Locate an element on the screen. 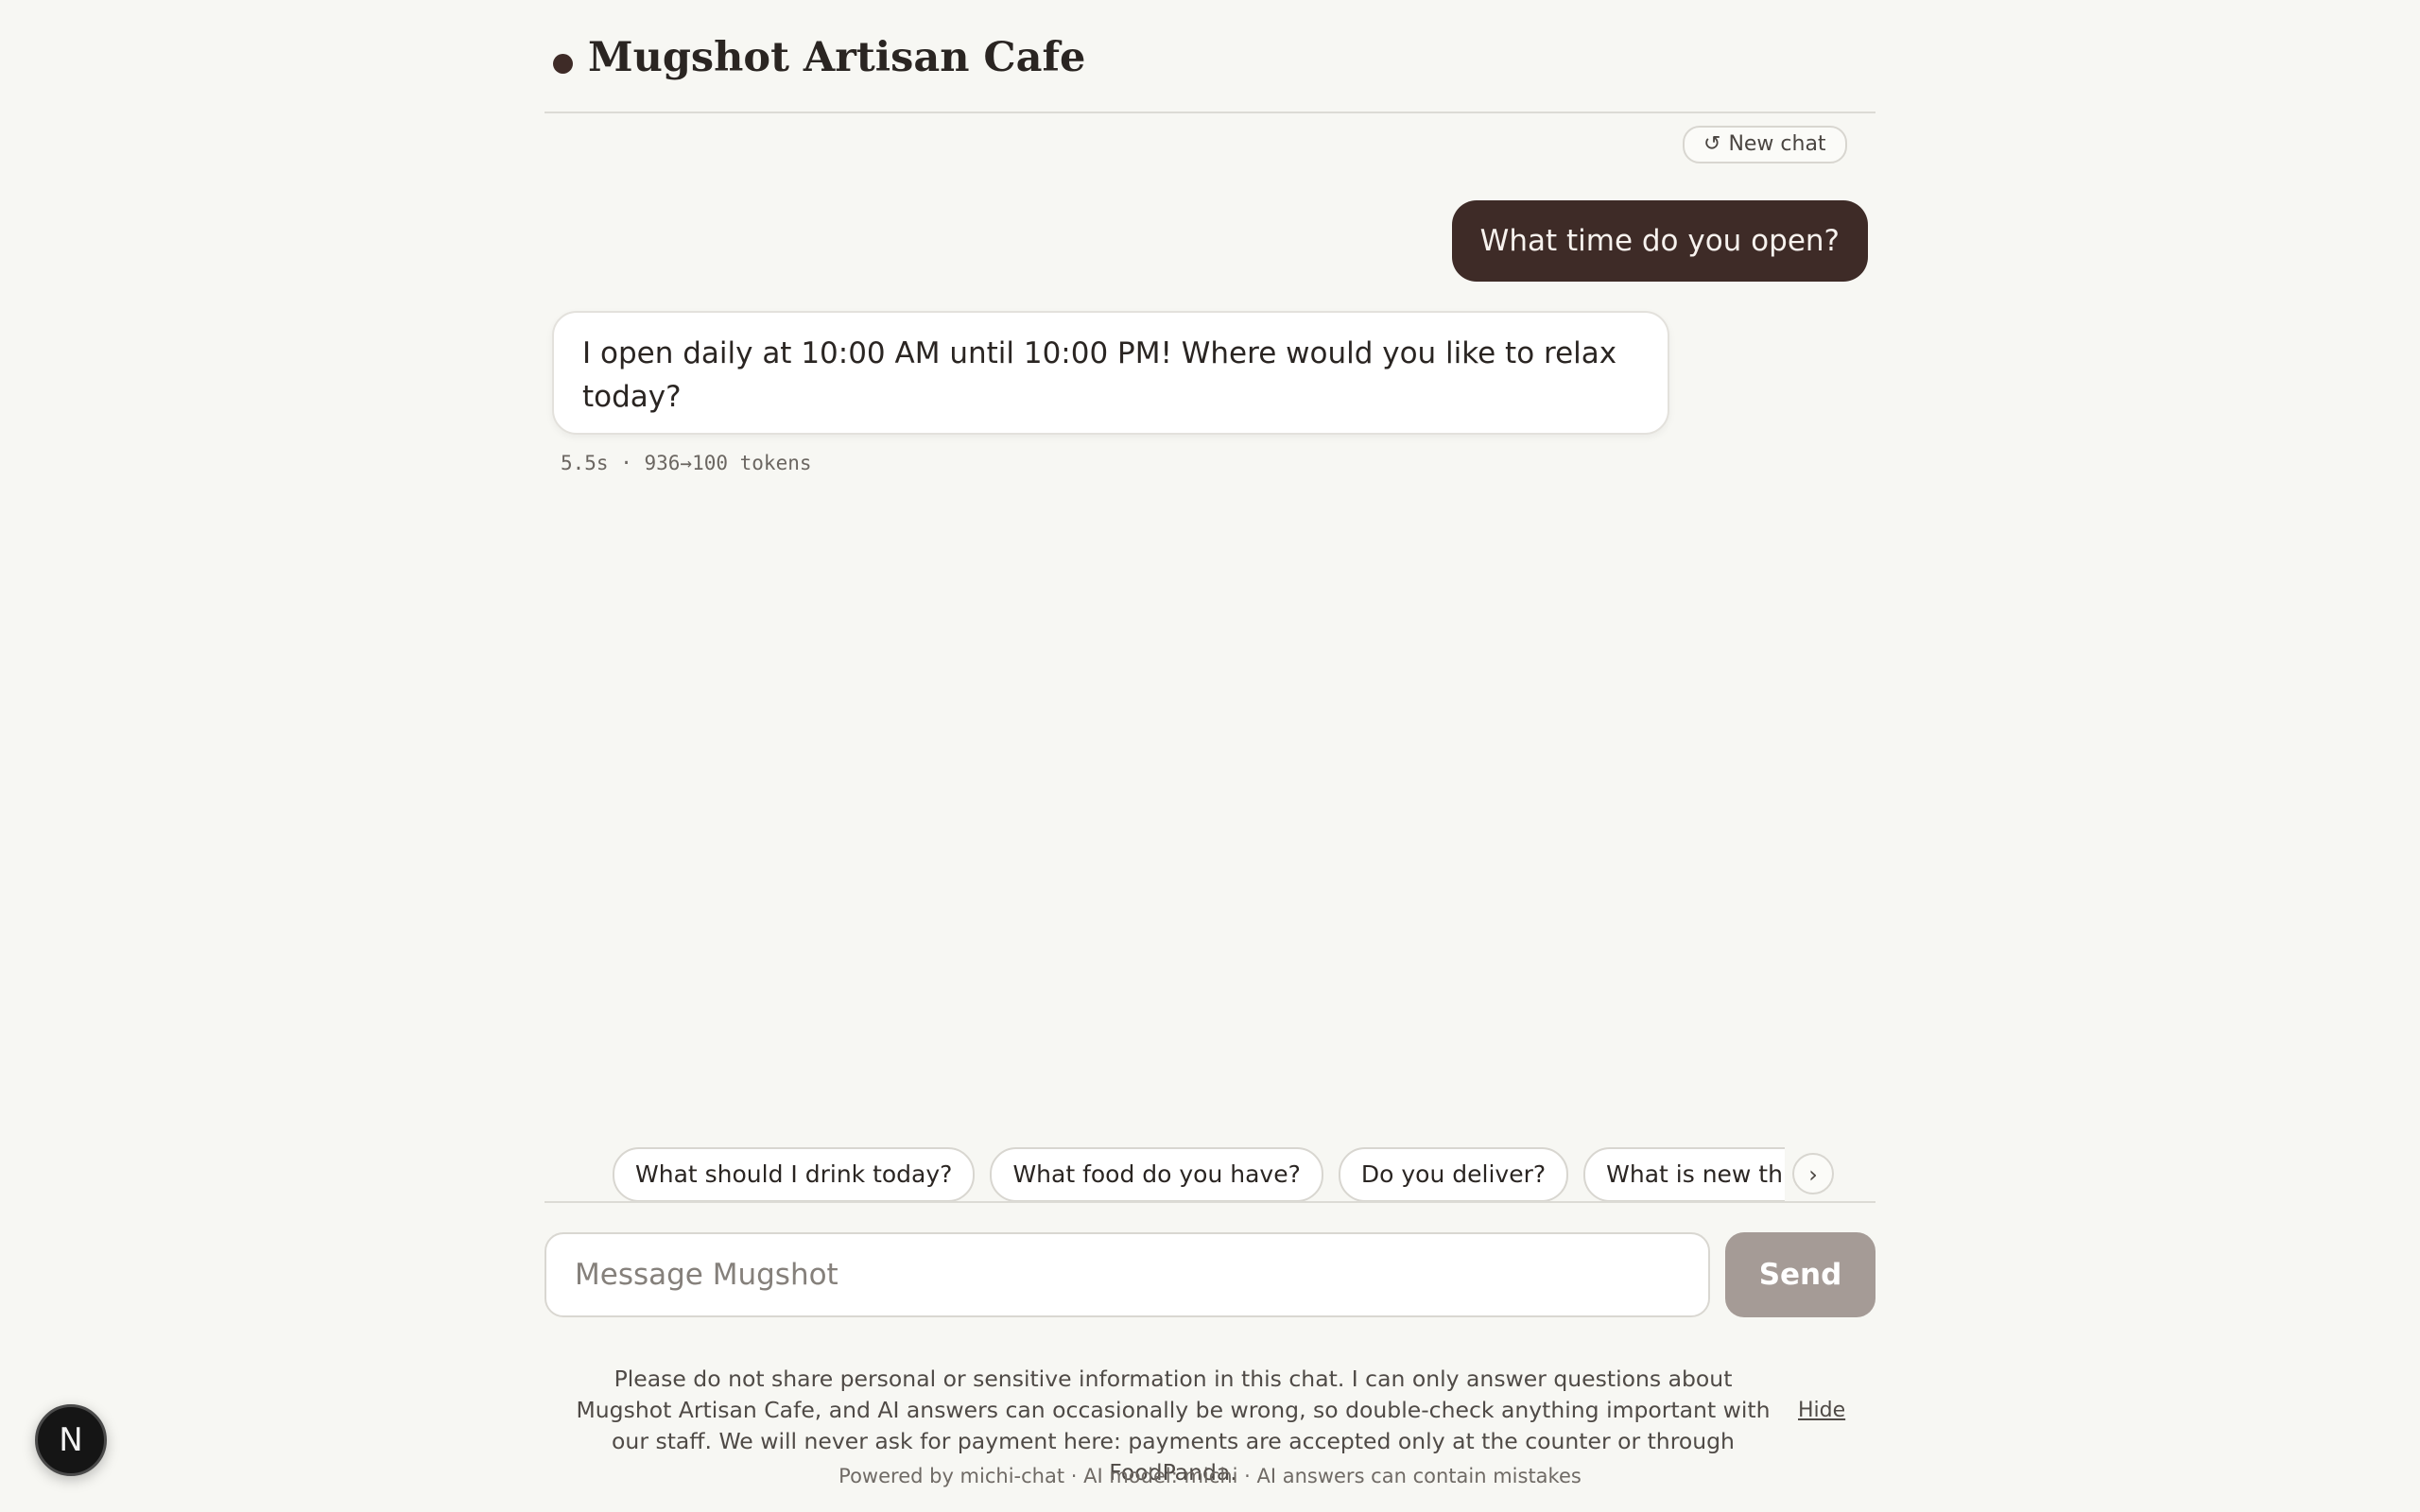  suggestion-chip: Do you deliver? is located at coordinates (1453, 1174).